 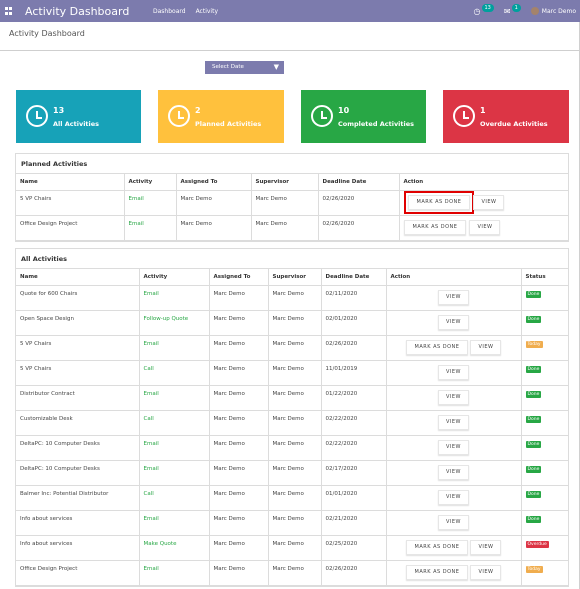 What do you see at coordinates (78, 398) in the screenshot?
I see `cell-name: Distributor Contract` at bounding box center [78, 398].